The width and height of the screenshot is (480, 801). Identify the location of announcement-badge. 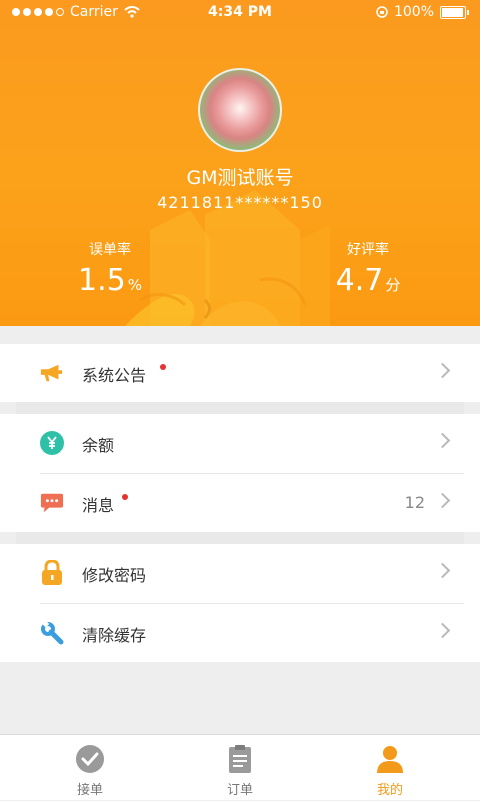
(163, 367).